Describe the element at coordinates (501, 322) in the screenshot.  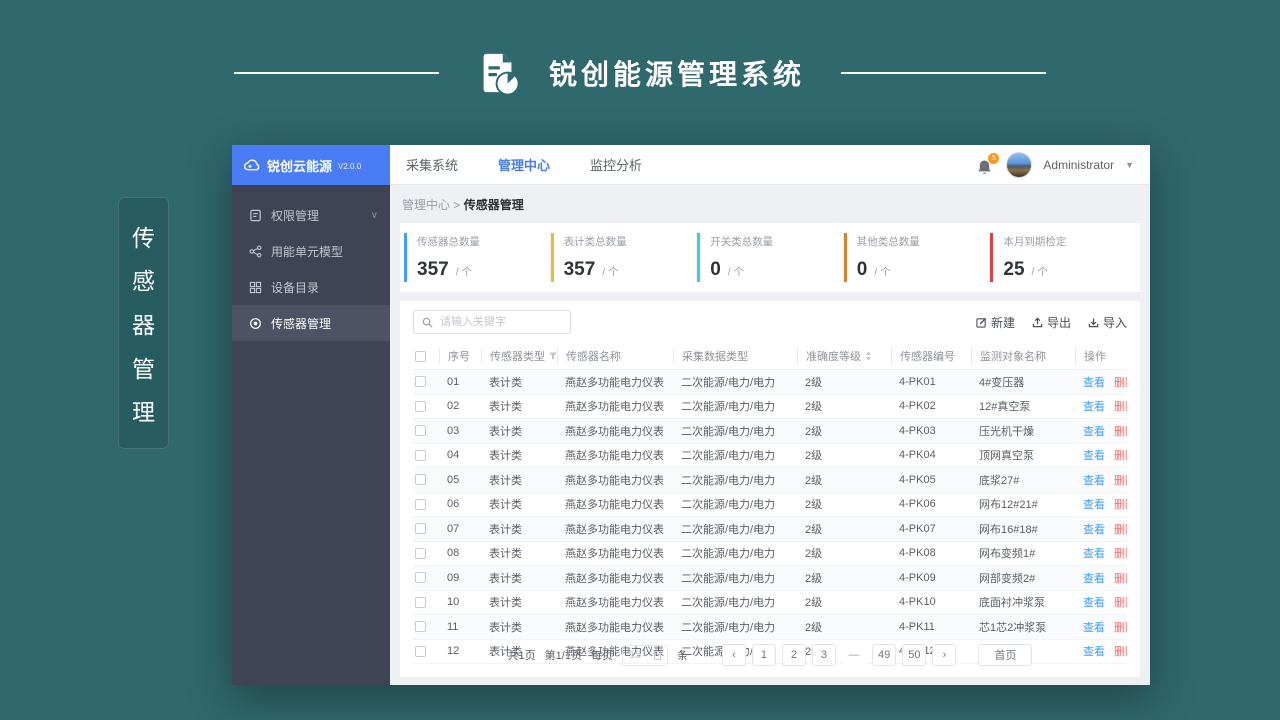
I see `search-input` at that location.